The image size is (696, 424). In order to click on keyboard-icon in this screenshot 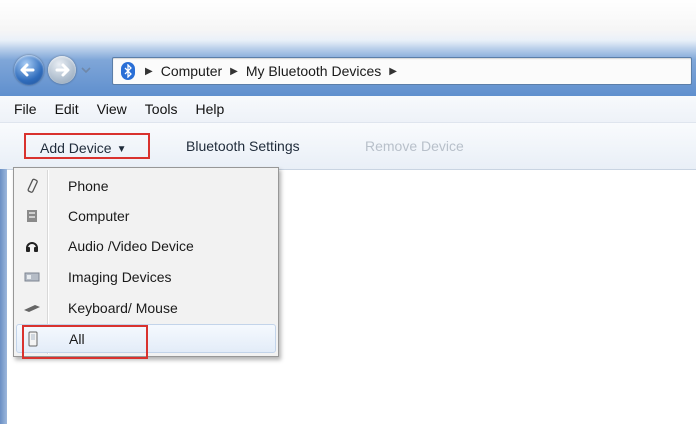, I will do `click(32, 307)`.